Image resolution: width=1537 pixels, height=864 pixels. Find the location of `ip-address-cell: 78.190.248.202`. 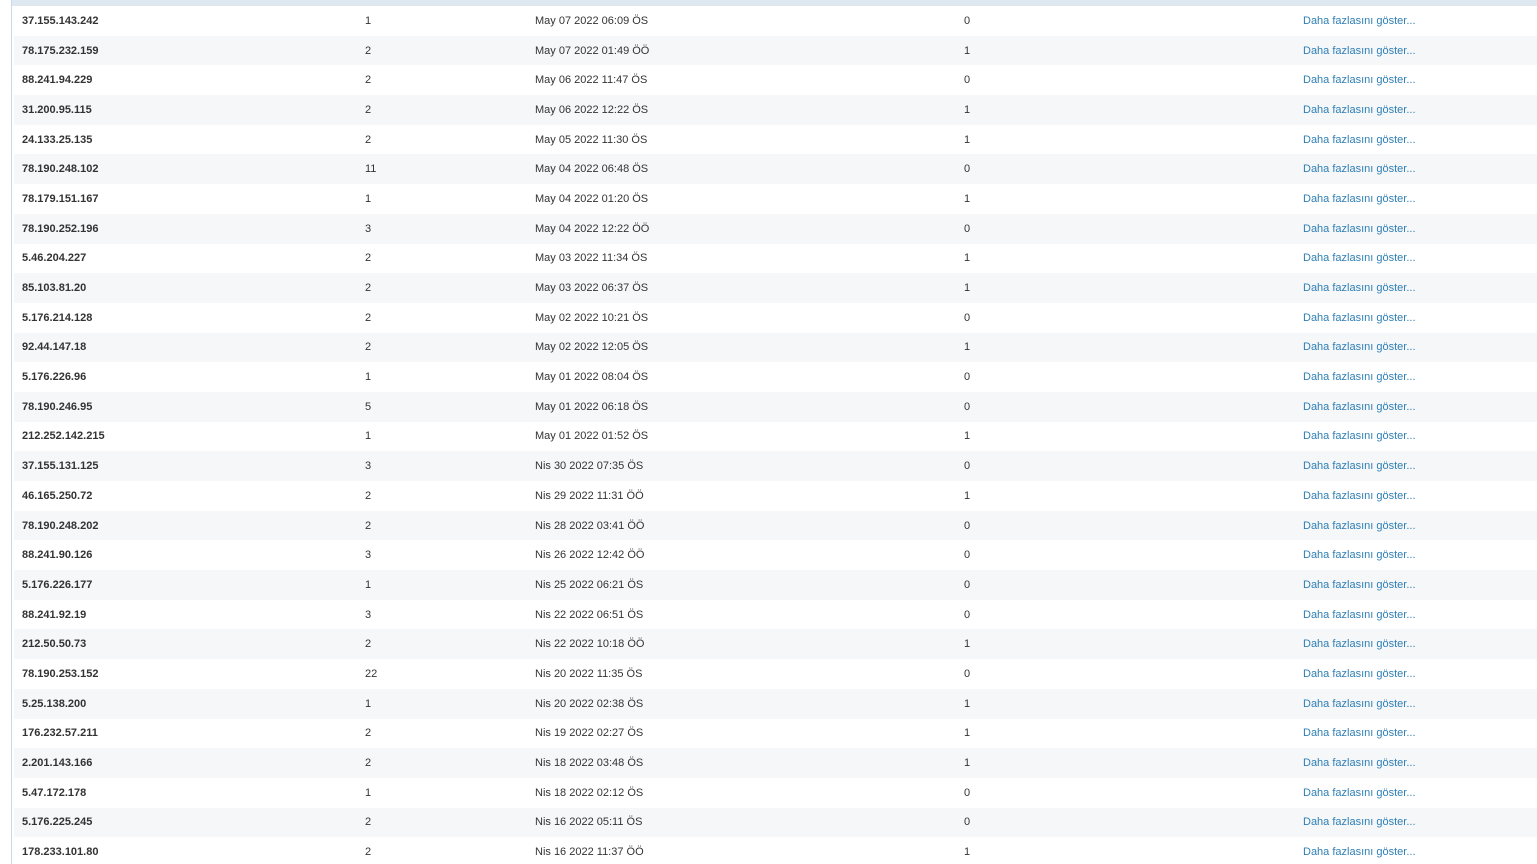

ip-address-cell: 78.190.248.202 is located at coordinates (60, 525).